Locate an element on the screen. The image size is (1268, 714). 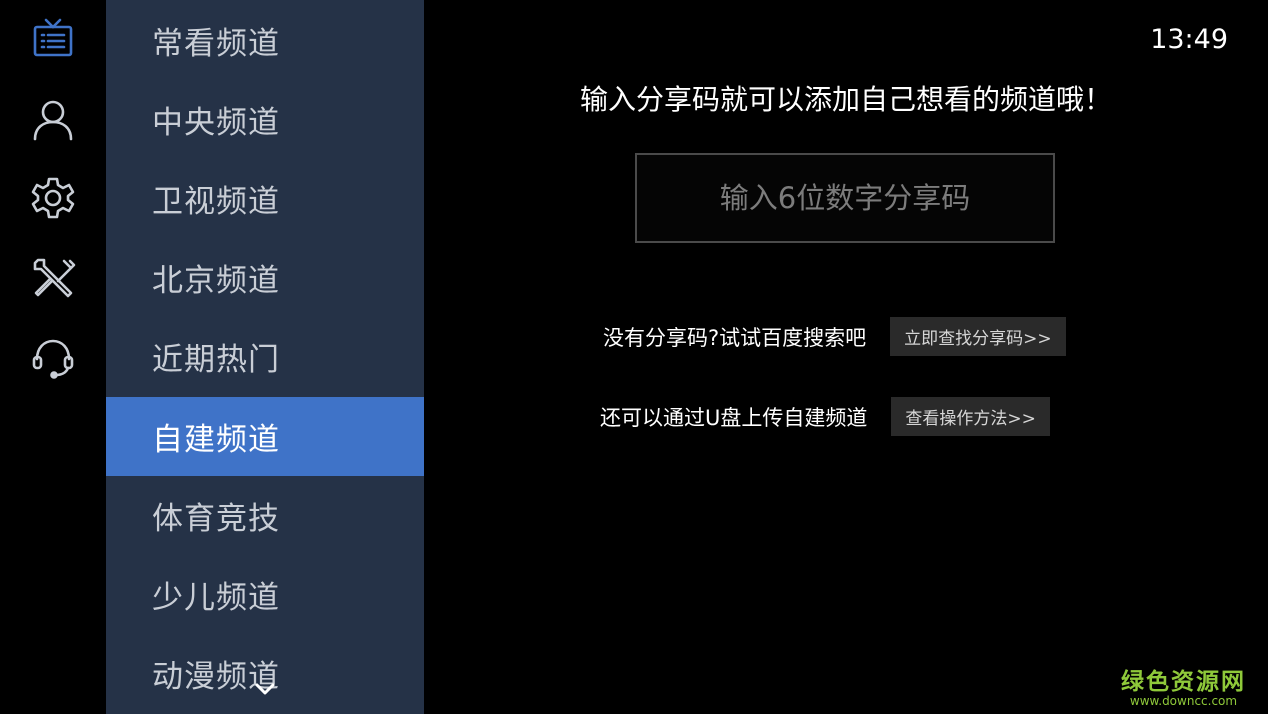
headset-icon is located at coordinates (53, 359).